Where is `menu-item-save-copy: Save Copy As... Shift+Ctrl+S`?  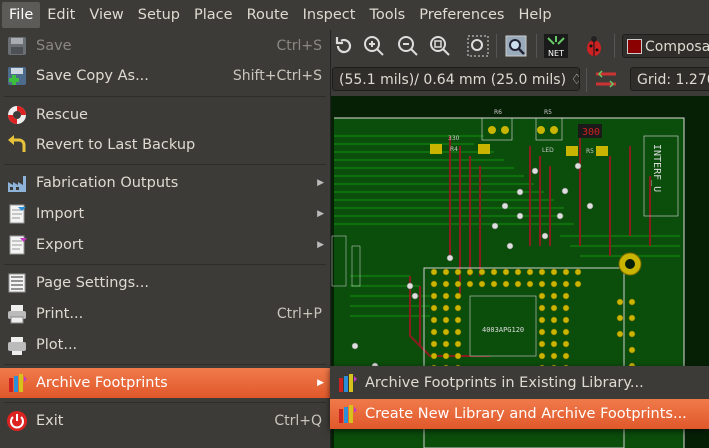
menu-item-save-copy: Save Copy As... Shift+Ctrl+S is located at coordinates (165, 76).